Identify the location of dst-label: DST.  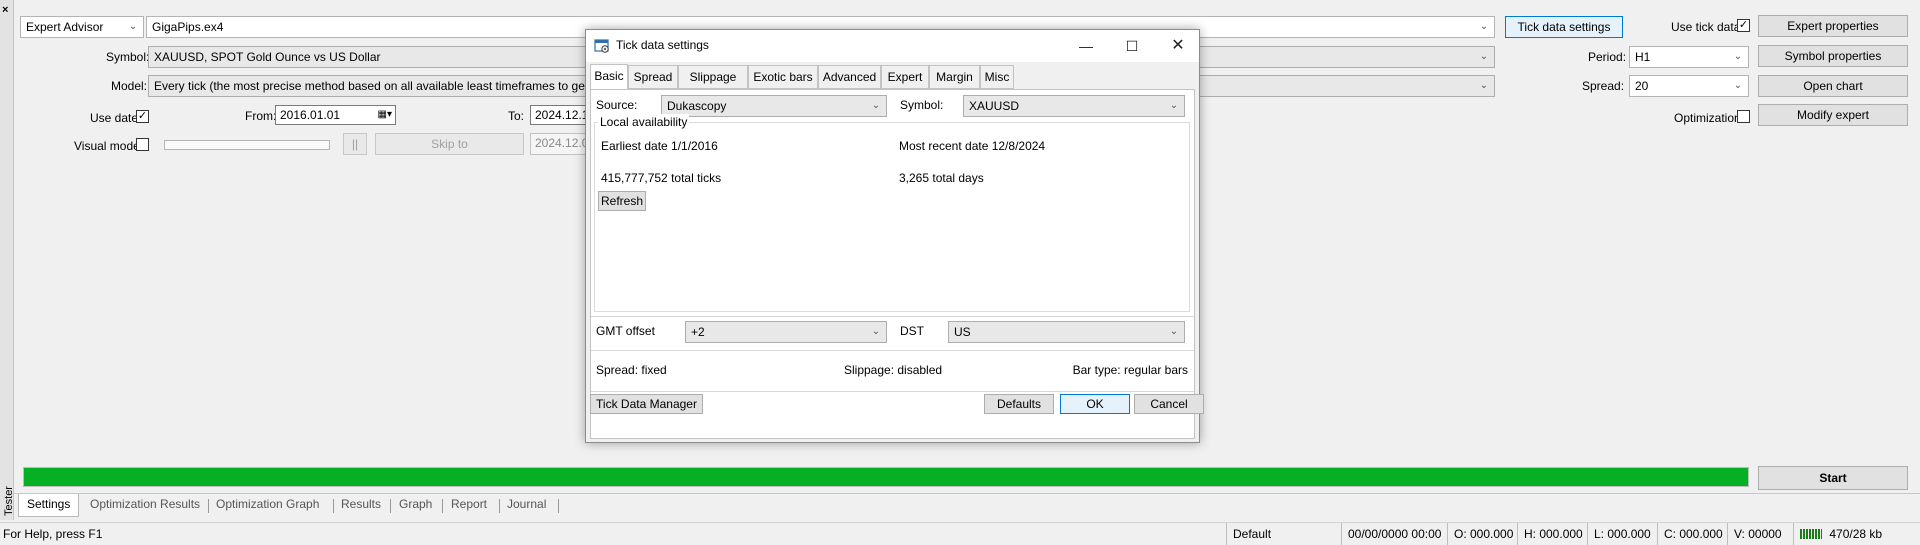
(912, 331).